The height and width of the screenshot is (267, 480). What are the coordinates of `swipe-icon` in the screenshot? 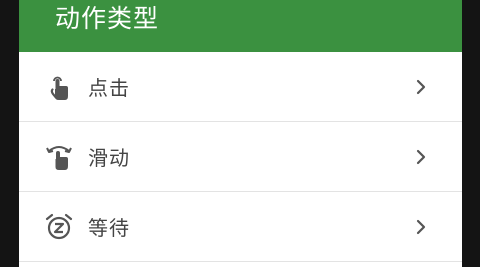 It's located at (59, 157).